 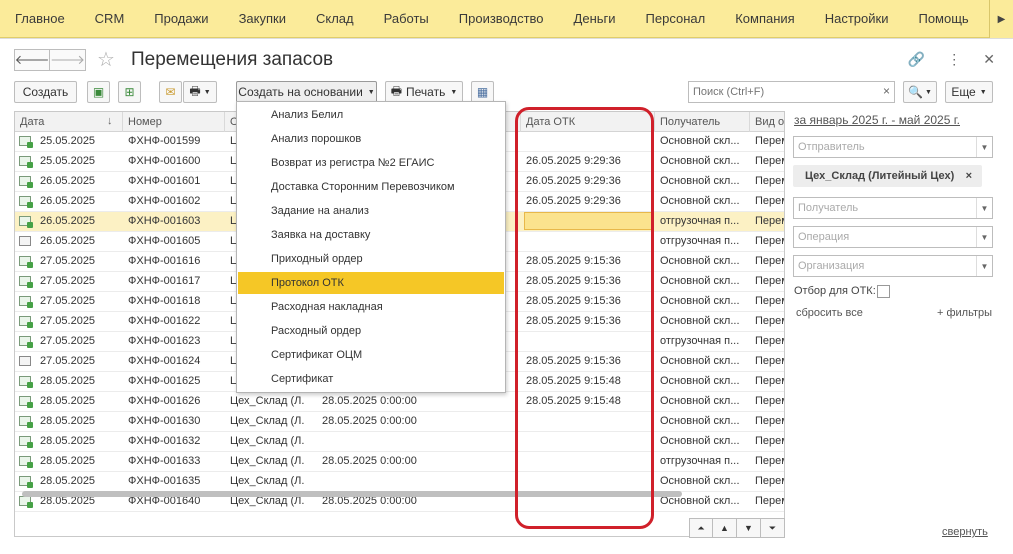 I want to click on arrow-left-icon: 🡐, so click(x=32, y=59).